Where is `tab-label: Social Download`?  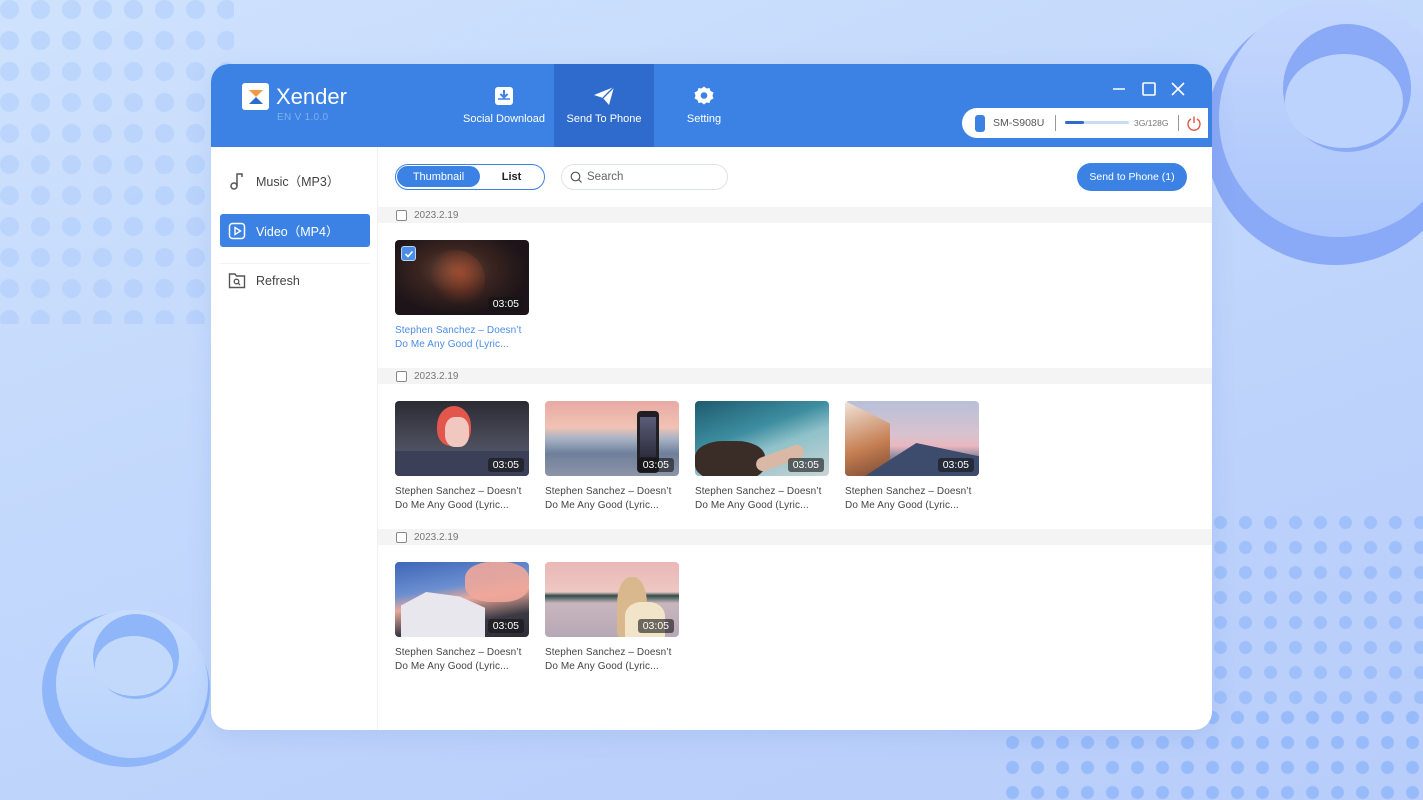 tab-label: Social Download is located at coordinates (504, 119).